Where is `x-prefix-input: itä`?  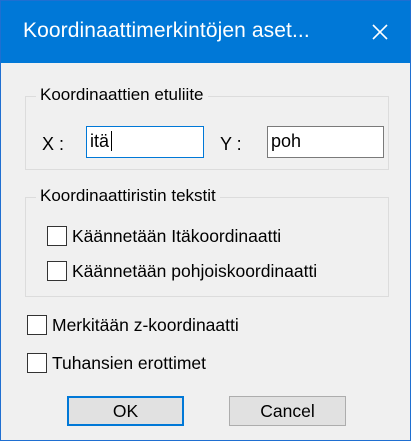
x-prefix-input: itä is located at coordinates (145, 142).